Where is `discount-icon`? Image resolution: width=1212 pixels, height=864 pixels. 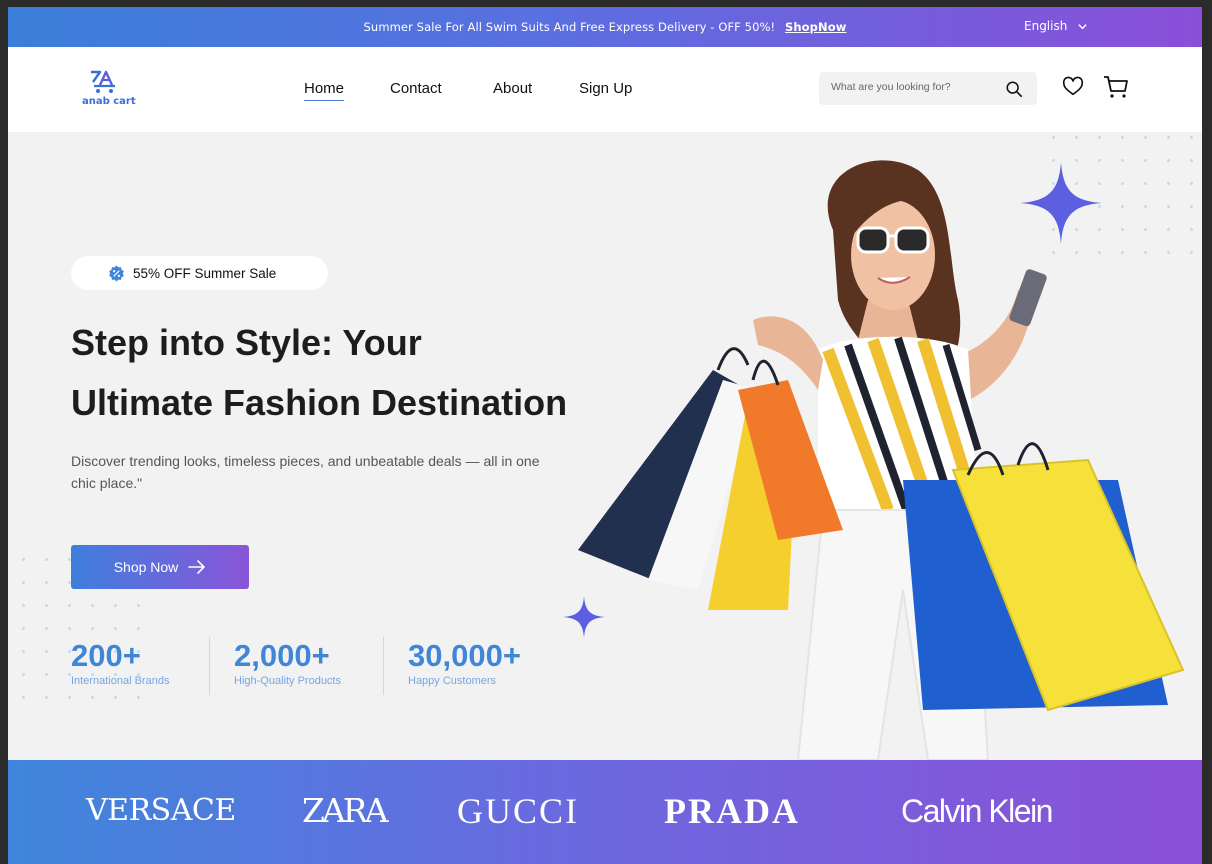
discount-icon is located at coordinates (116, 273).